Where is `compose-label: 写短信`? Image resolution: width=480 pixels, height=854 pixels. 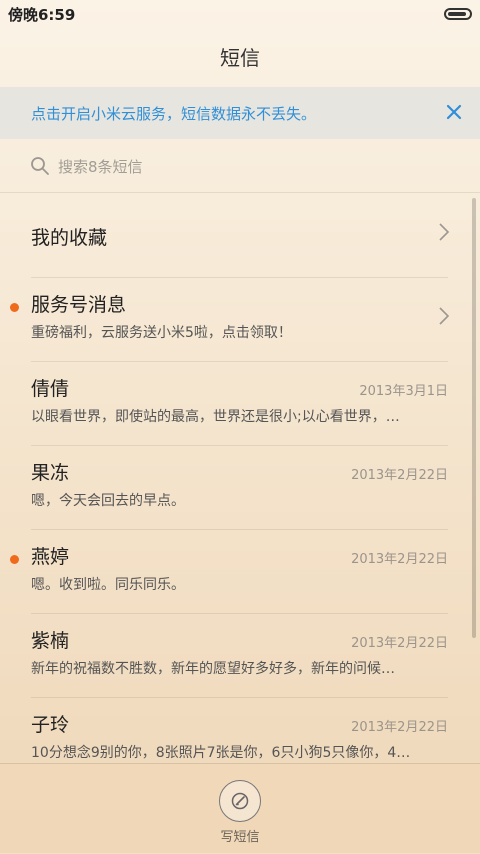
compose-label: 写短信 is located at coordinates (240, 837).